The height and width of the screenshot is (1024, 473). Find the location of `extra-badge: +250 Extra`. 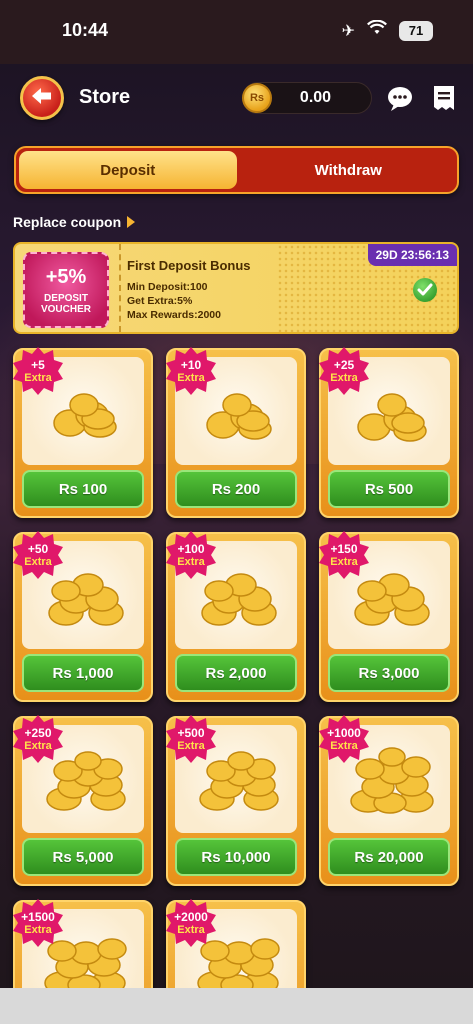

extra-badge: +250 Extra is located at coordinates (38, 739).